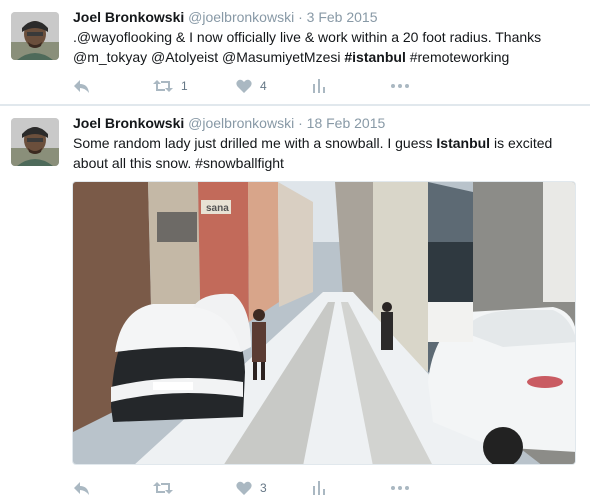 This screenshot has height=504, width=590. I want to click on tweet-actions: 1 4, so click(253, 86).